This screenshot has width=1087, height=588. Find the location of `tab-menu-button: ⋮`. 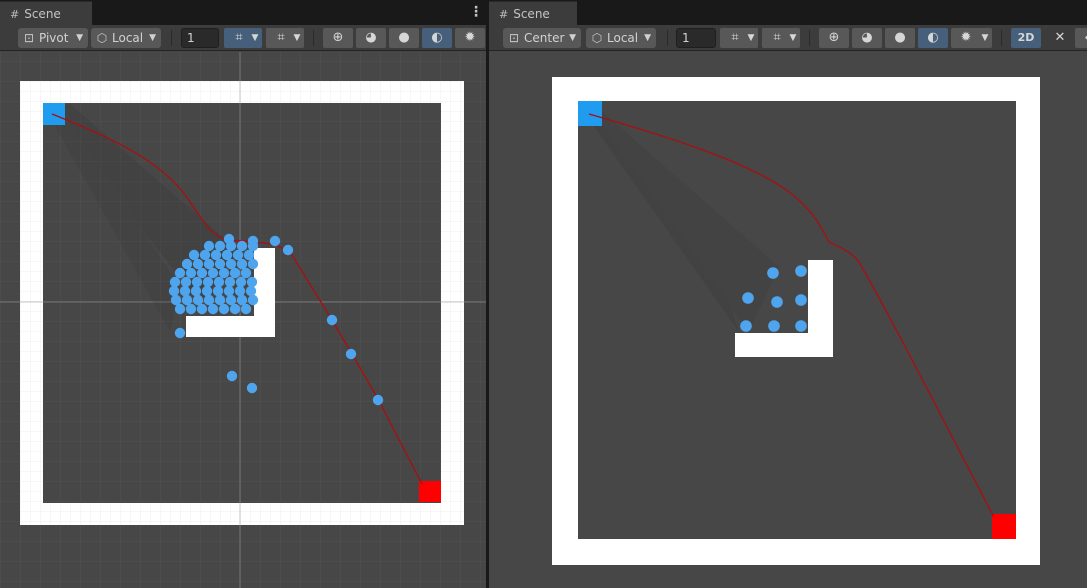

tab-menu-button: ⋮ is located at coordinates (476, 12).